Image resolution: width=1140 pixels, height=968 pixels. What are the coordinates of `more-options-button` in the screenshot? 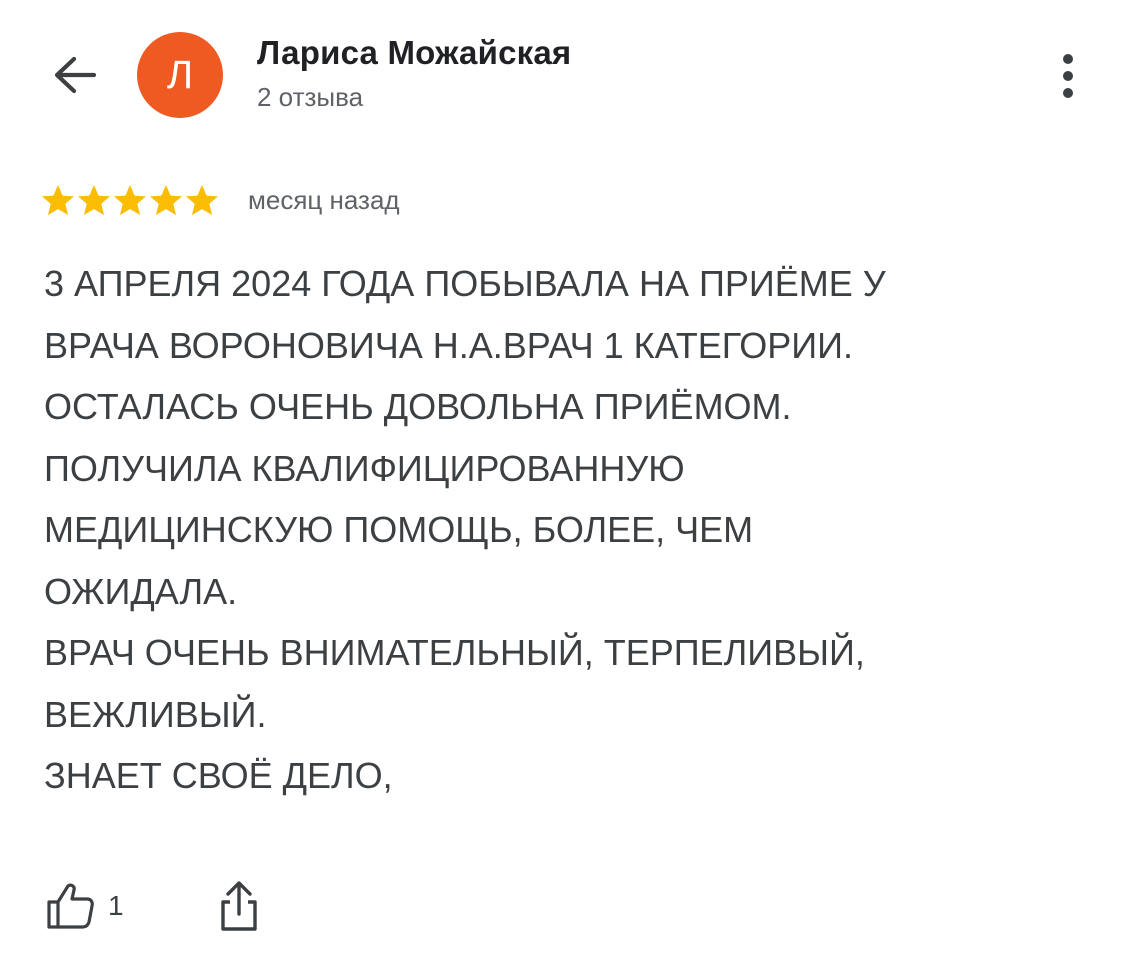 It's located at (1068, 76).